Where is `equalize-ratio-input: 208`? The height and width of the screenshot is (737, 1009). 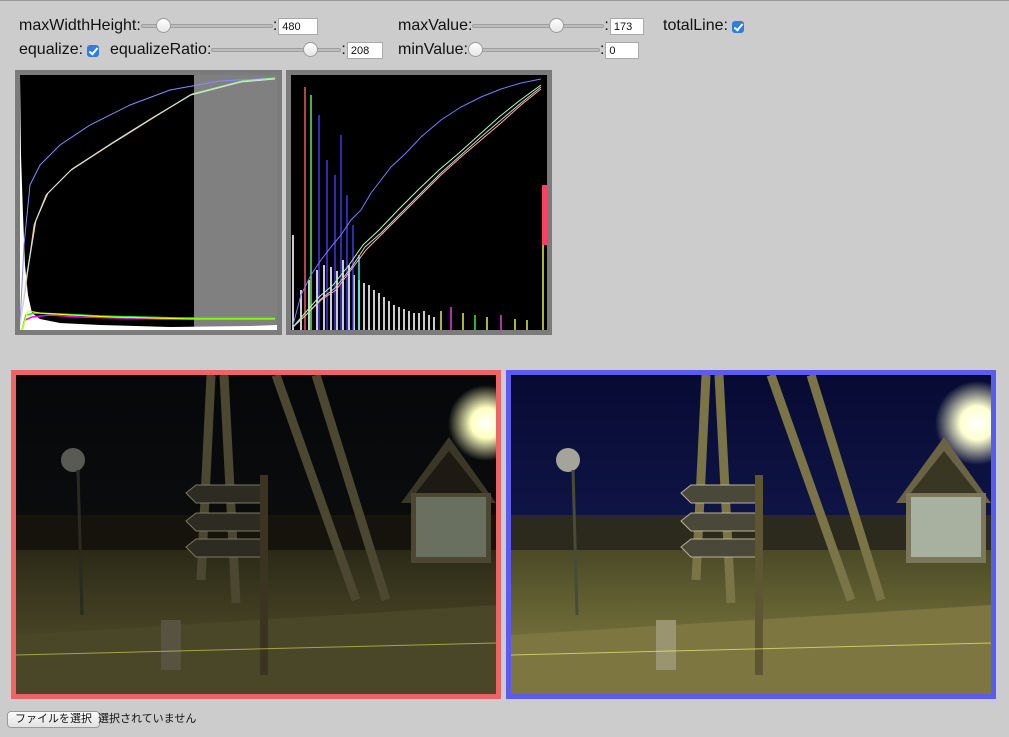 equalize-ratio-input: 208 is located at coordinates (364, 50).